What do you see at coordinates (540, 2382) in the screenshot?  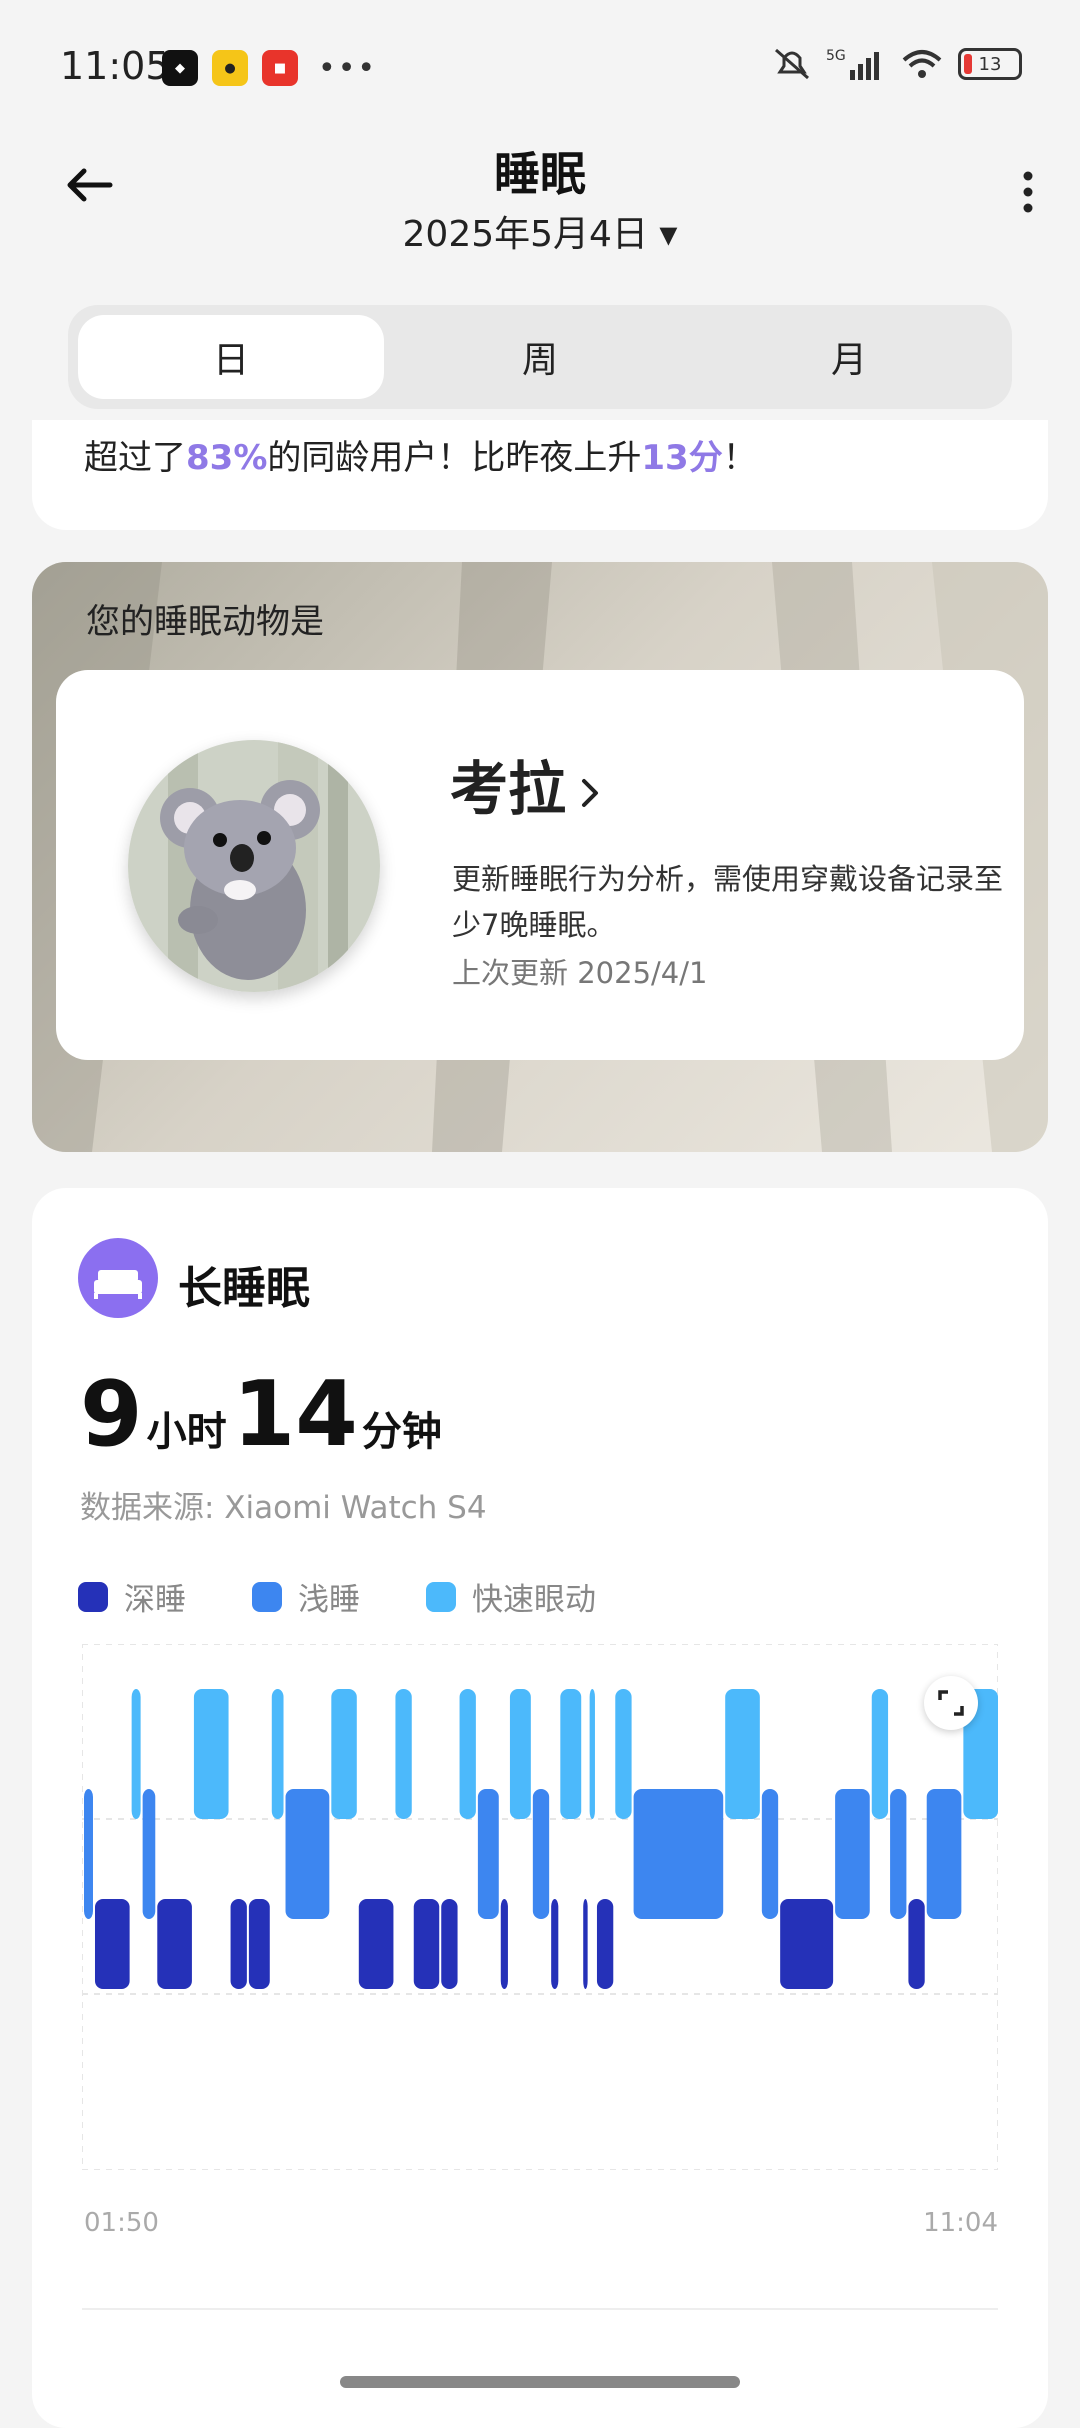 I see `home-indicator` at bounding box center [540, 2382].